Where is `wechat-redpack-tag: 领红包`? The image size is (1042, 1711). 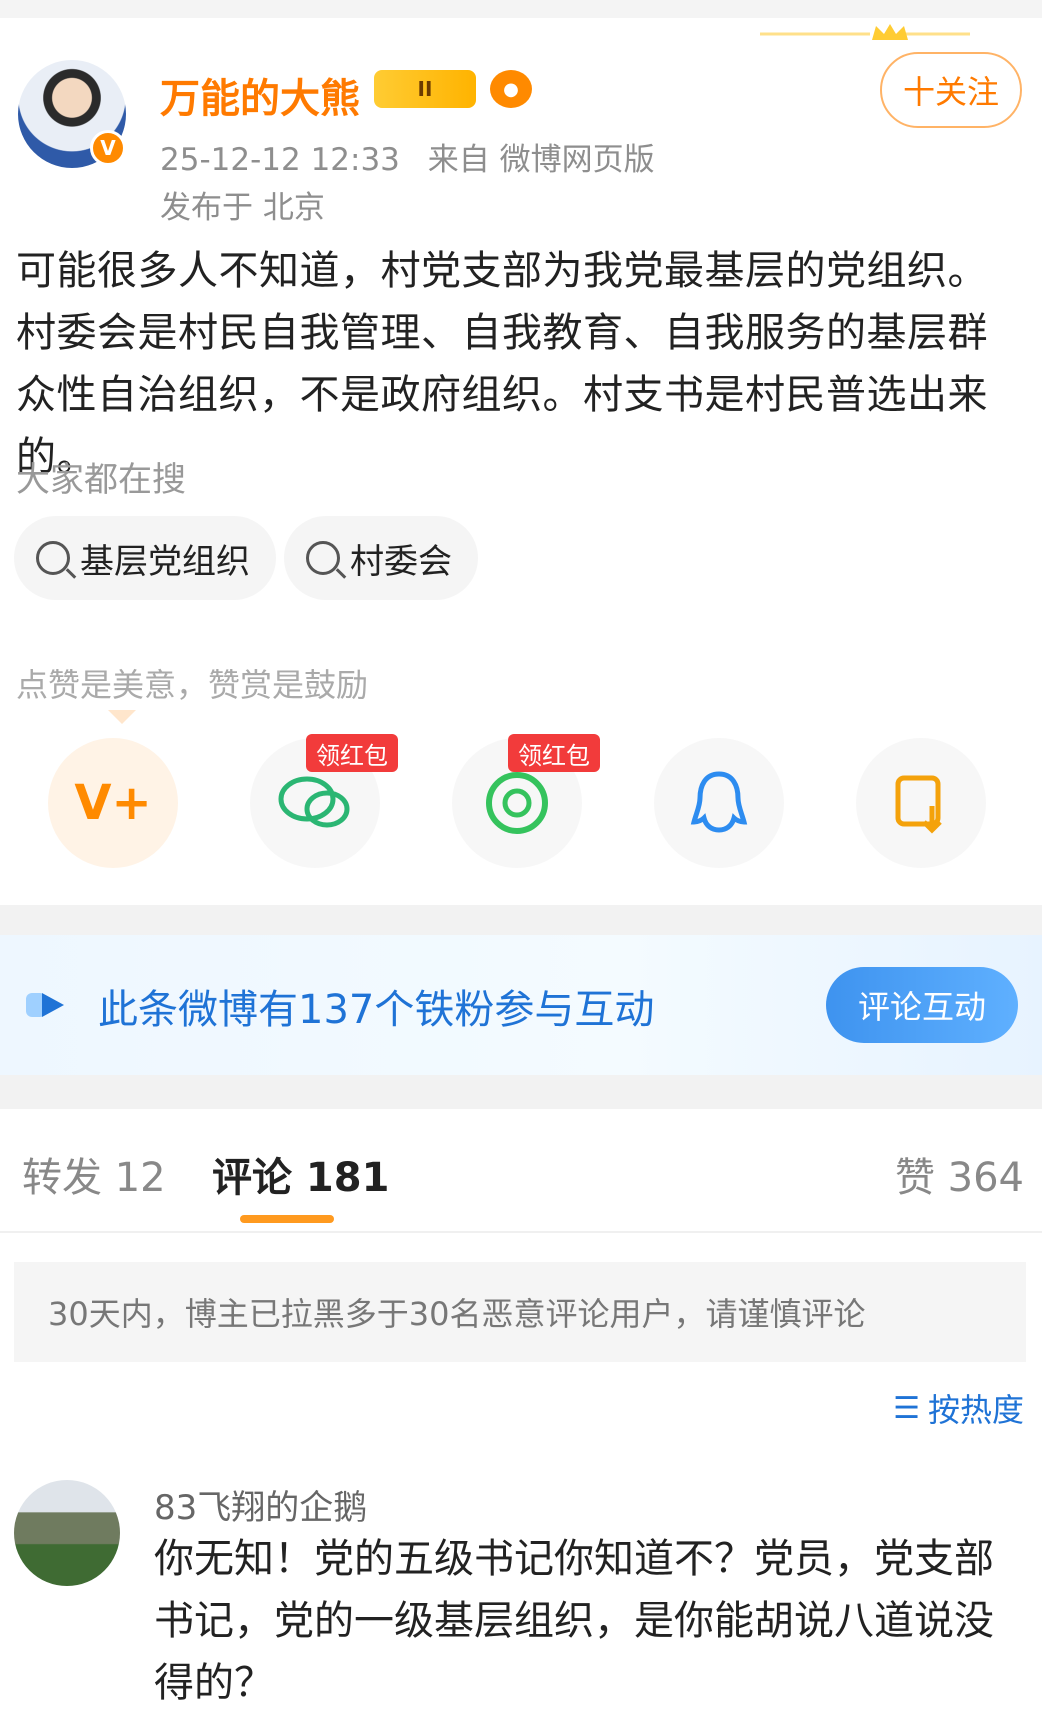 wechat-redpack-tag: 领红包 is located at coordinates (352, 753).